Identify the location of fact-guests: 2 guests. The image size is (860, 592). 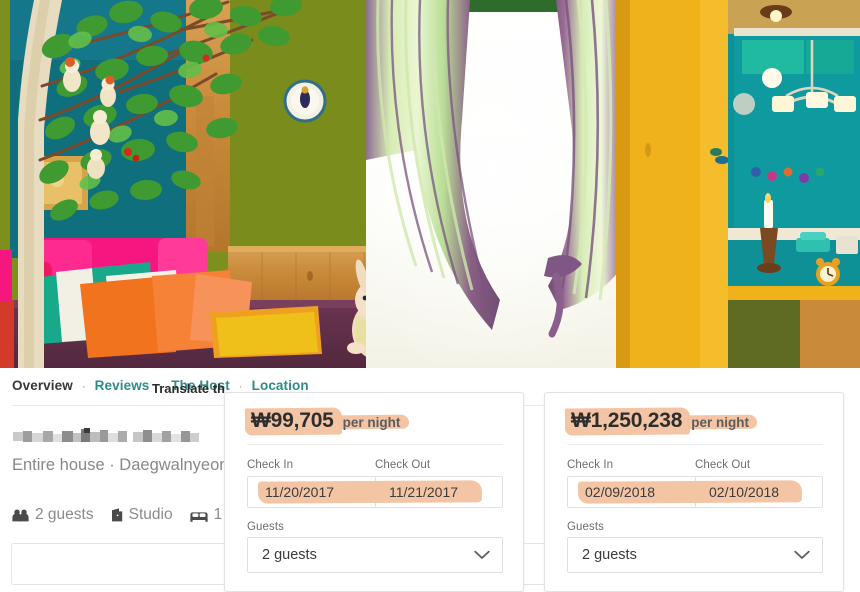
(53, 515).